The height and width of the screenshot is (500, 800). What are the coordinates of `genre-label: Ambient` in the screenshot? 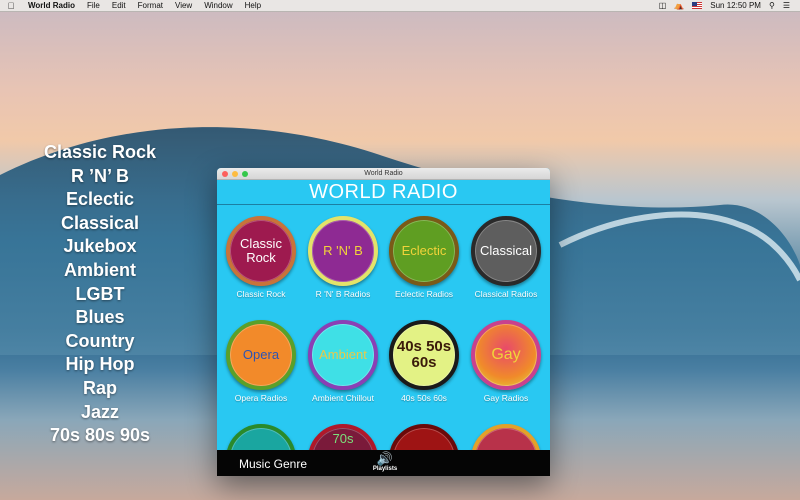 It's located at (100, 269).